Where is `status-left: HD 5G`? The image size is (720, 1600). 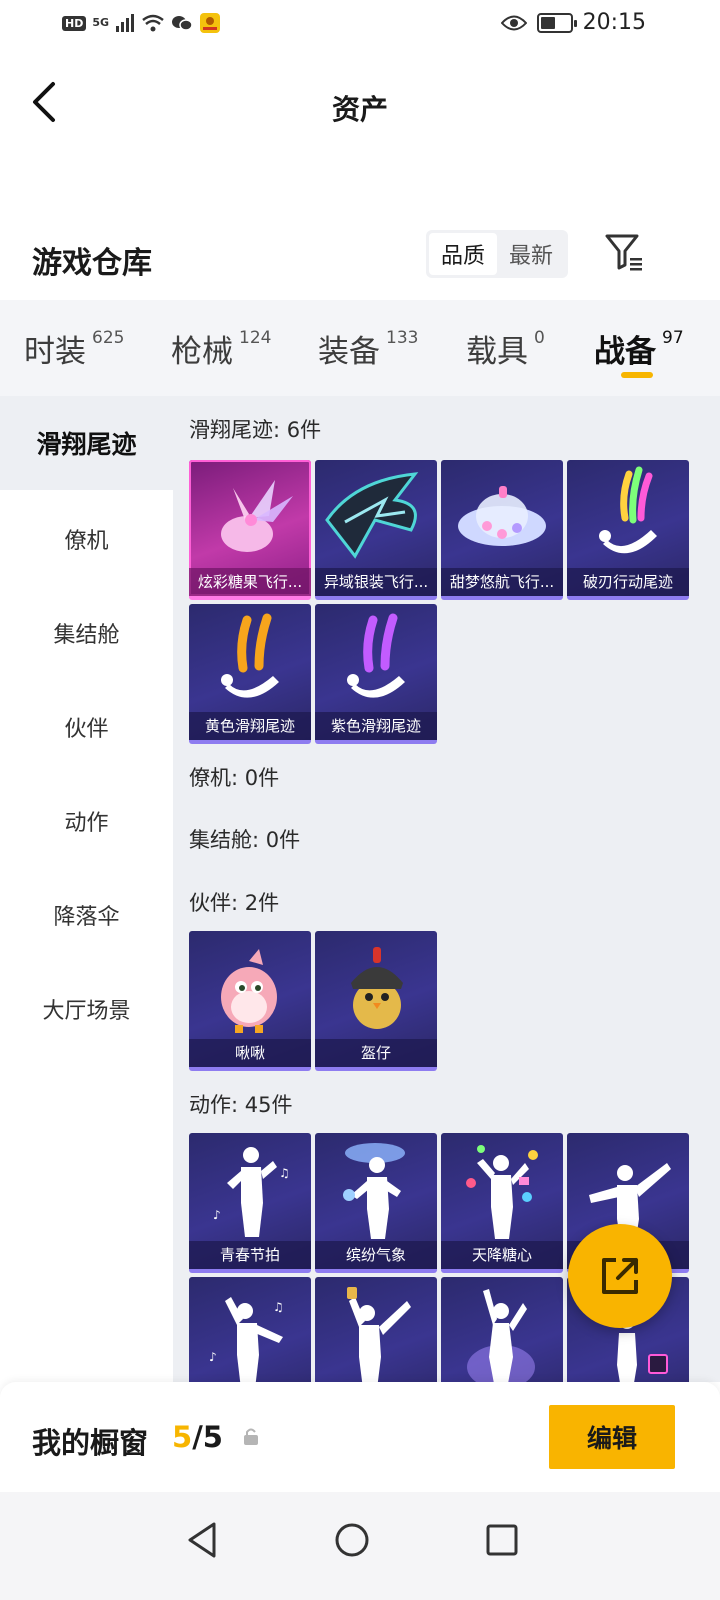 status-left: HD 5G is located at coordinates (141, 23).